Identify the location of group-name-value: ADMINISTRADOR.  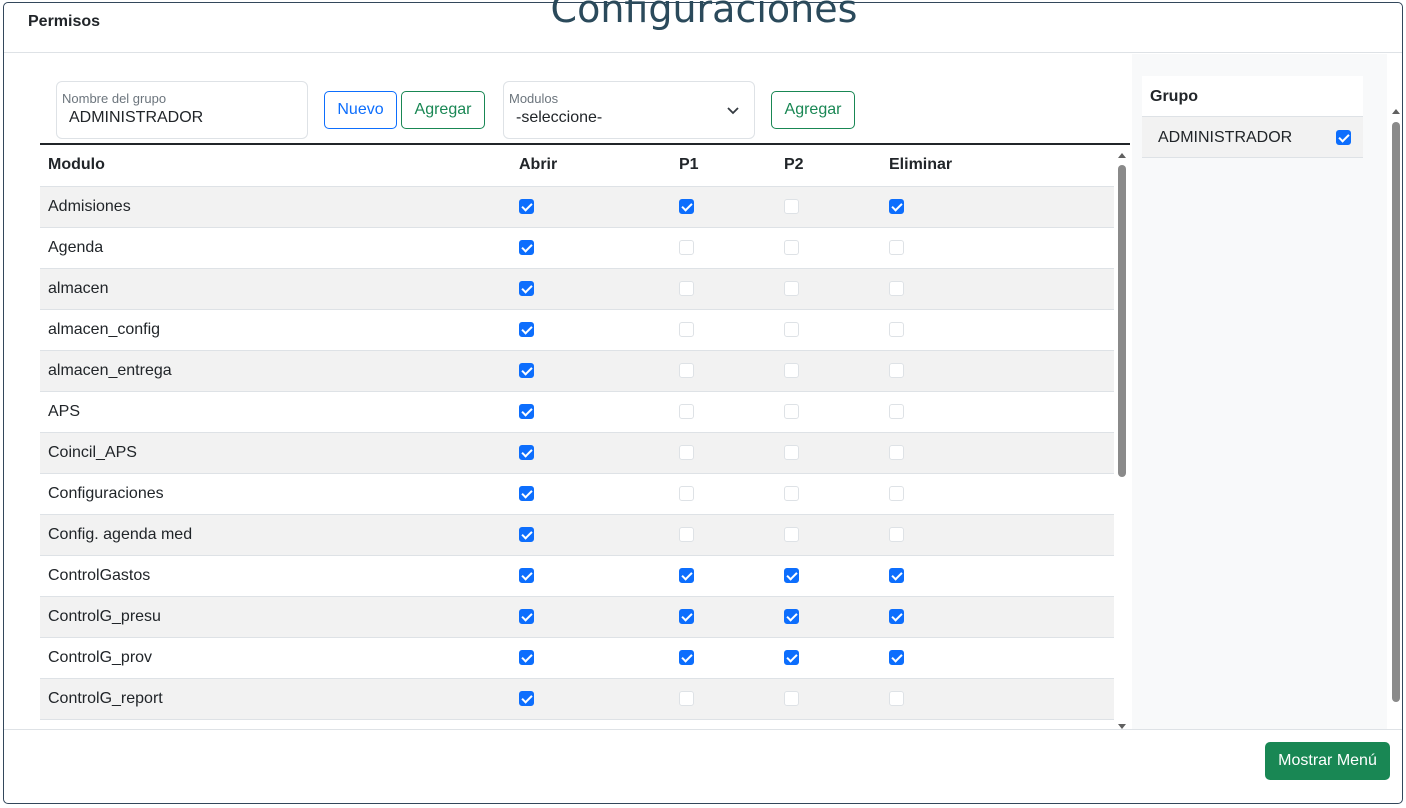
(136, 117).